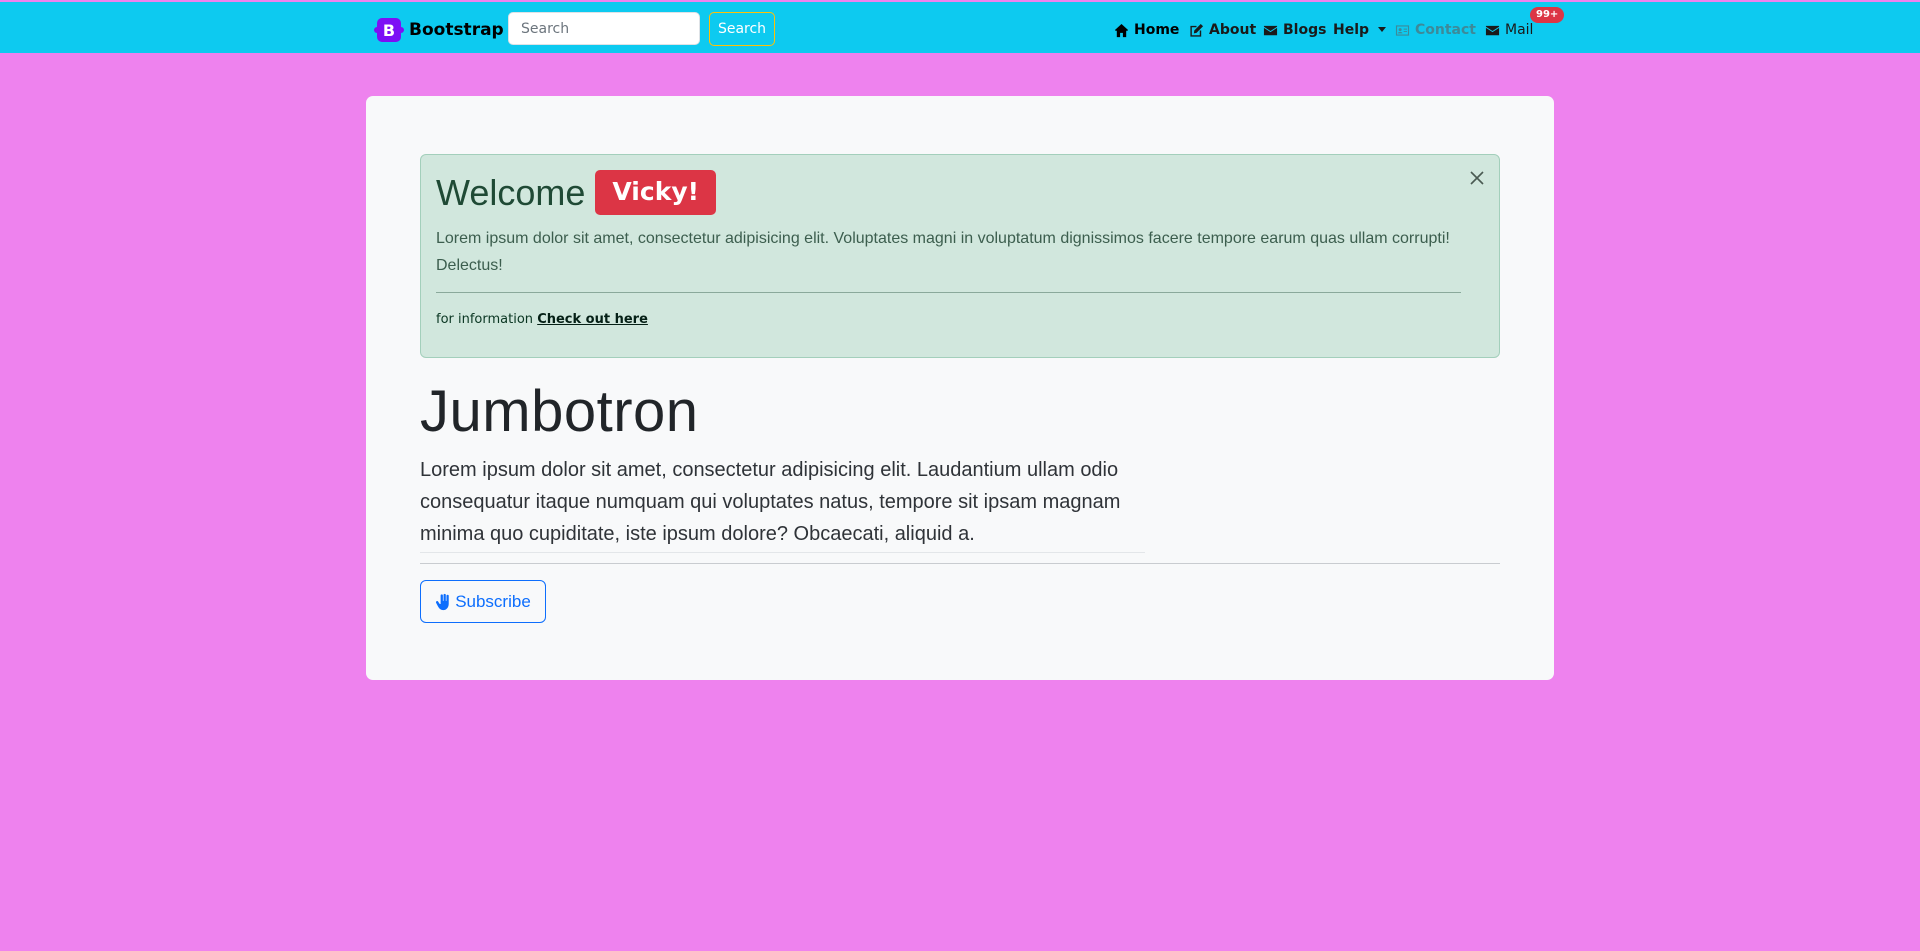 The height and width of the screenshot is (951, 1920). Describe the element at coordinates (1351, 30) in the screenshot. I see `nav-item-label: Help` at that location.